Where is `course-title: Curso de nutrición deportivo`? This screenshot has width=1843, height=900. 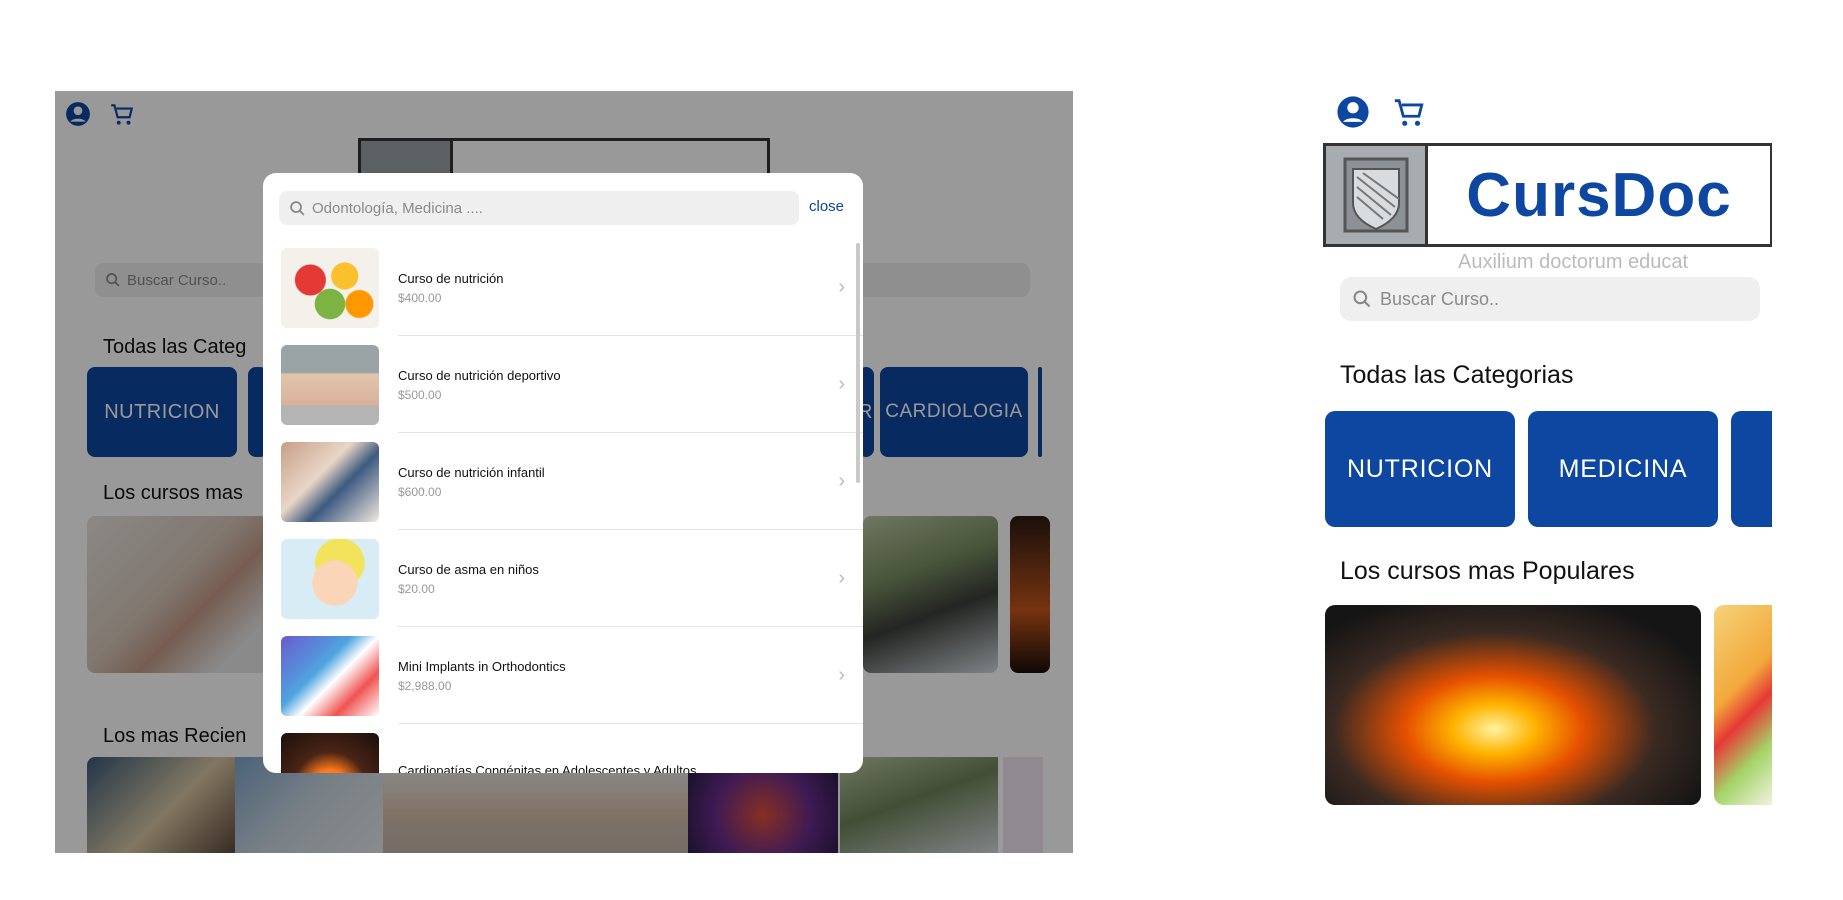 course-title: Curso de nutrición deportivo is located at coordinates (479, 375).